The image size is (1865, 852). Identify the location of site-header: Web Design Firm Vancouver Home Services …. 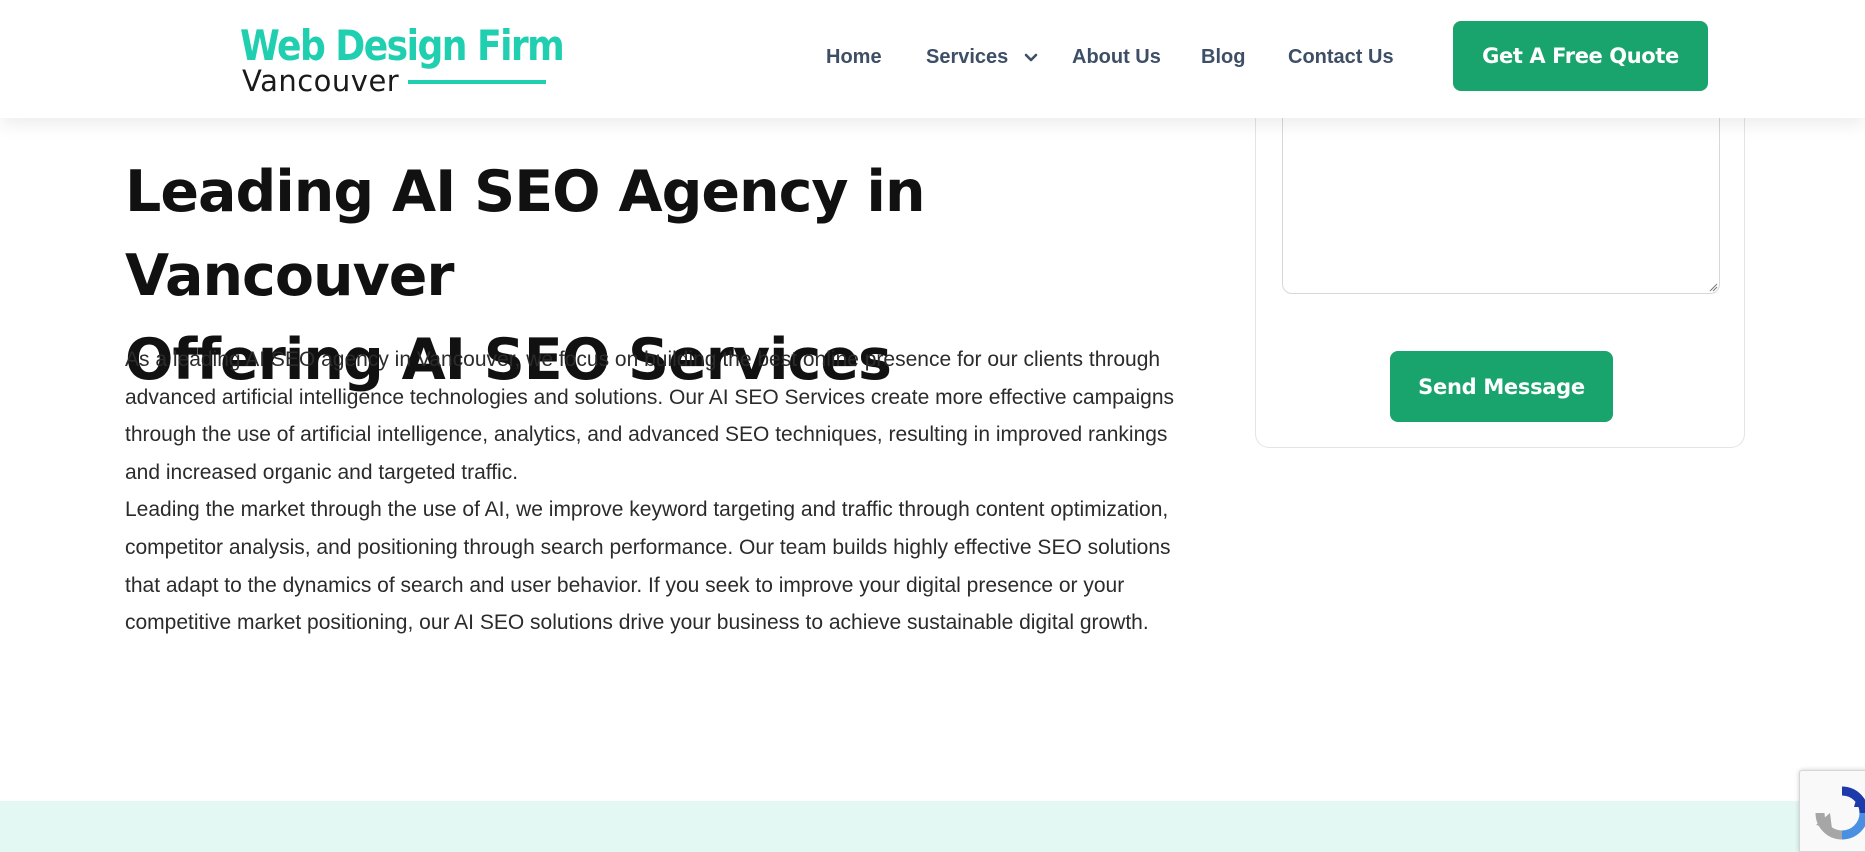
(932, 59).